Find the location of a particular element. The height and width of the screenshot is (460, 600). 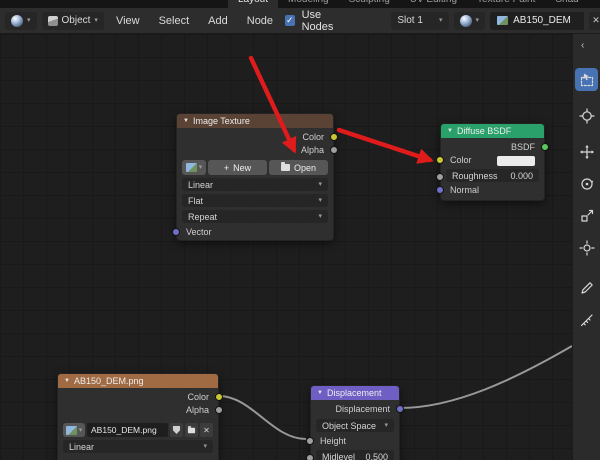

material-preview-dropdown: ▾ is located at coordinates (469, 20).